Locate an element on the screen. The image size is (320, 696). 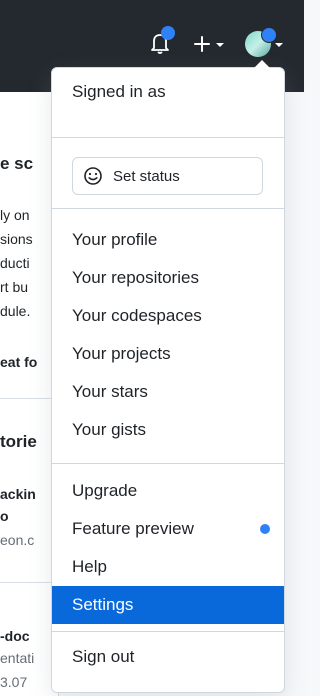
menu-item-your-gists: Your gists is located at coordinates (168, 430).